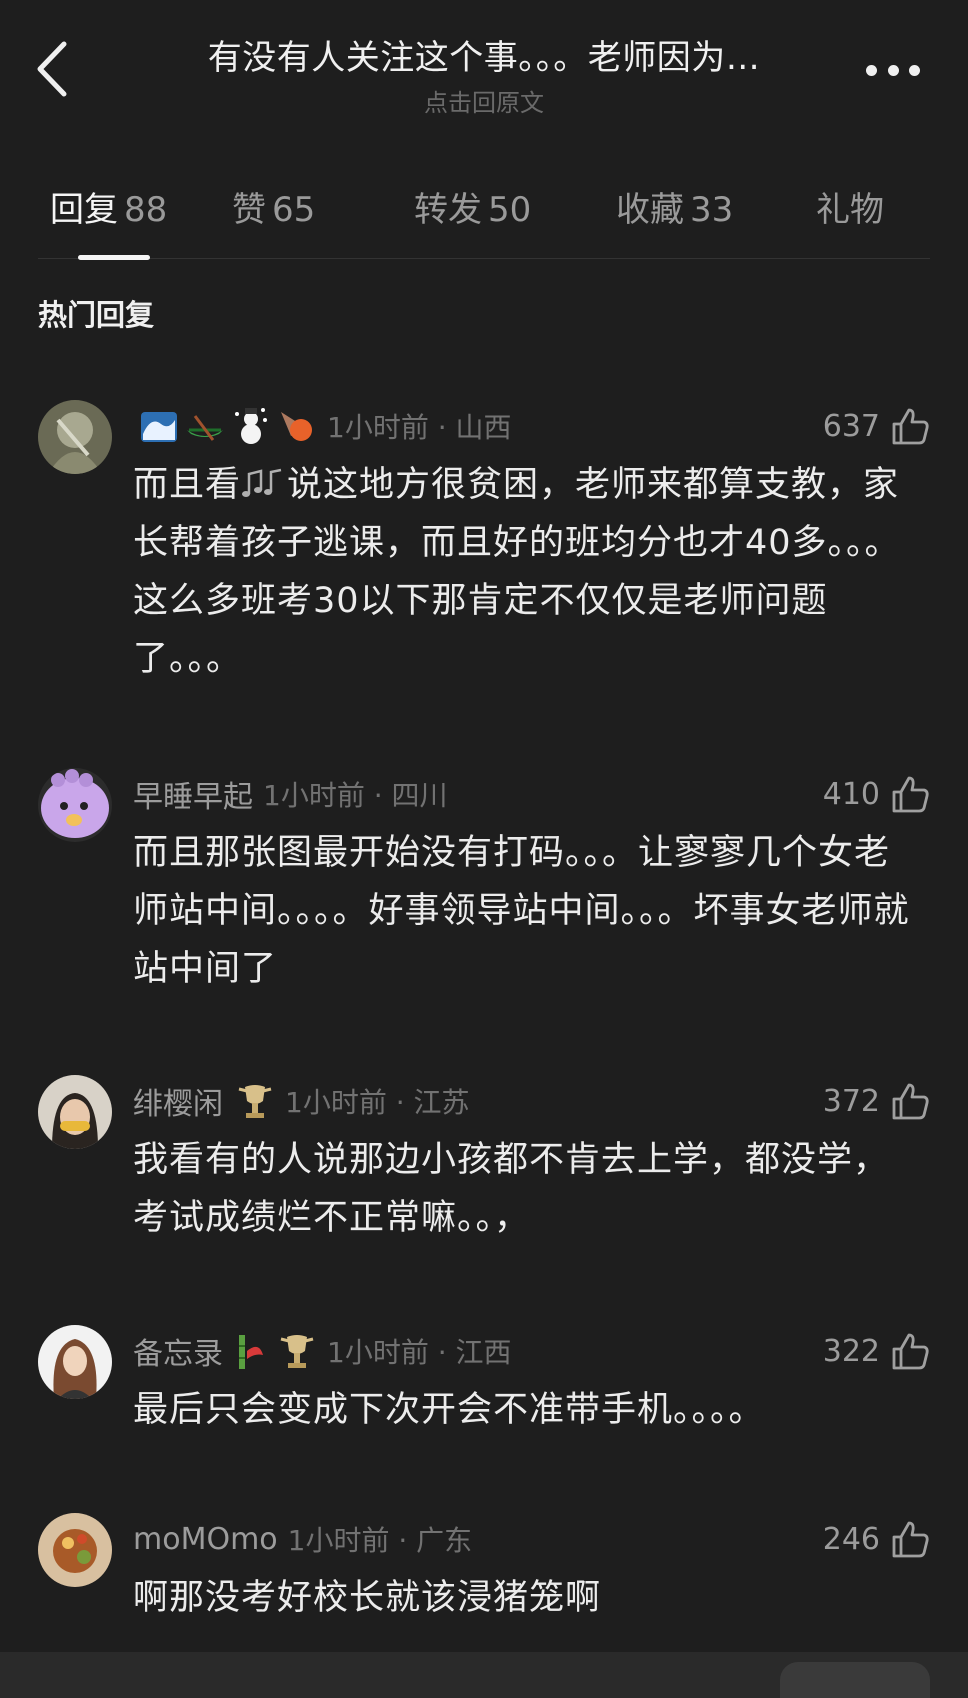 This screenshot has height=1698, width=968. Describe the element at coordinates (367, 1598) in the screenshot. I see `comment-text: 啊那没考好校长就该浸猪笼啊` at that location.